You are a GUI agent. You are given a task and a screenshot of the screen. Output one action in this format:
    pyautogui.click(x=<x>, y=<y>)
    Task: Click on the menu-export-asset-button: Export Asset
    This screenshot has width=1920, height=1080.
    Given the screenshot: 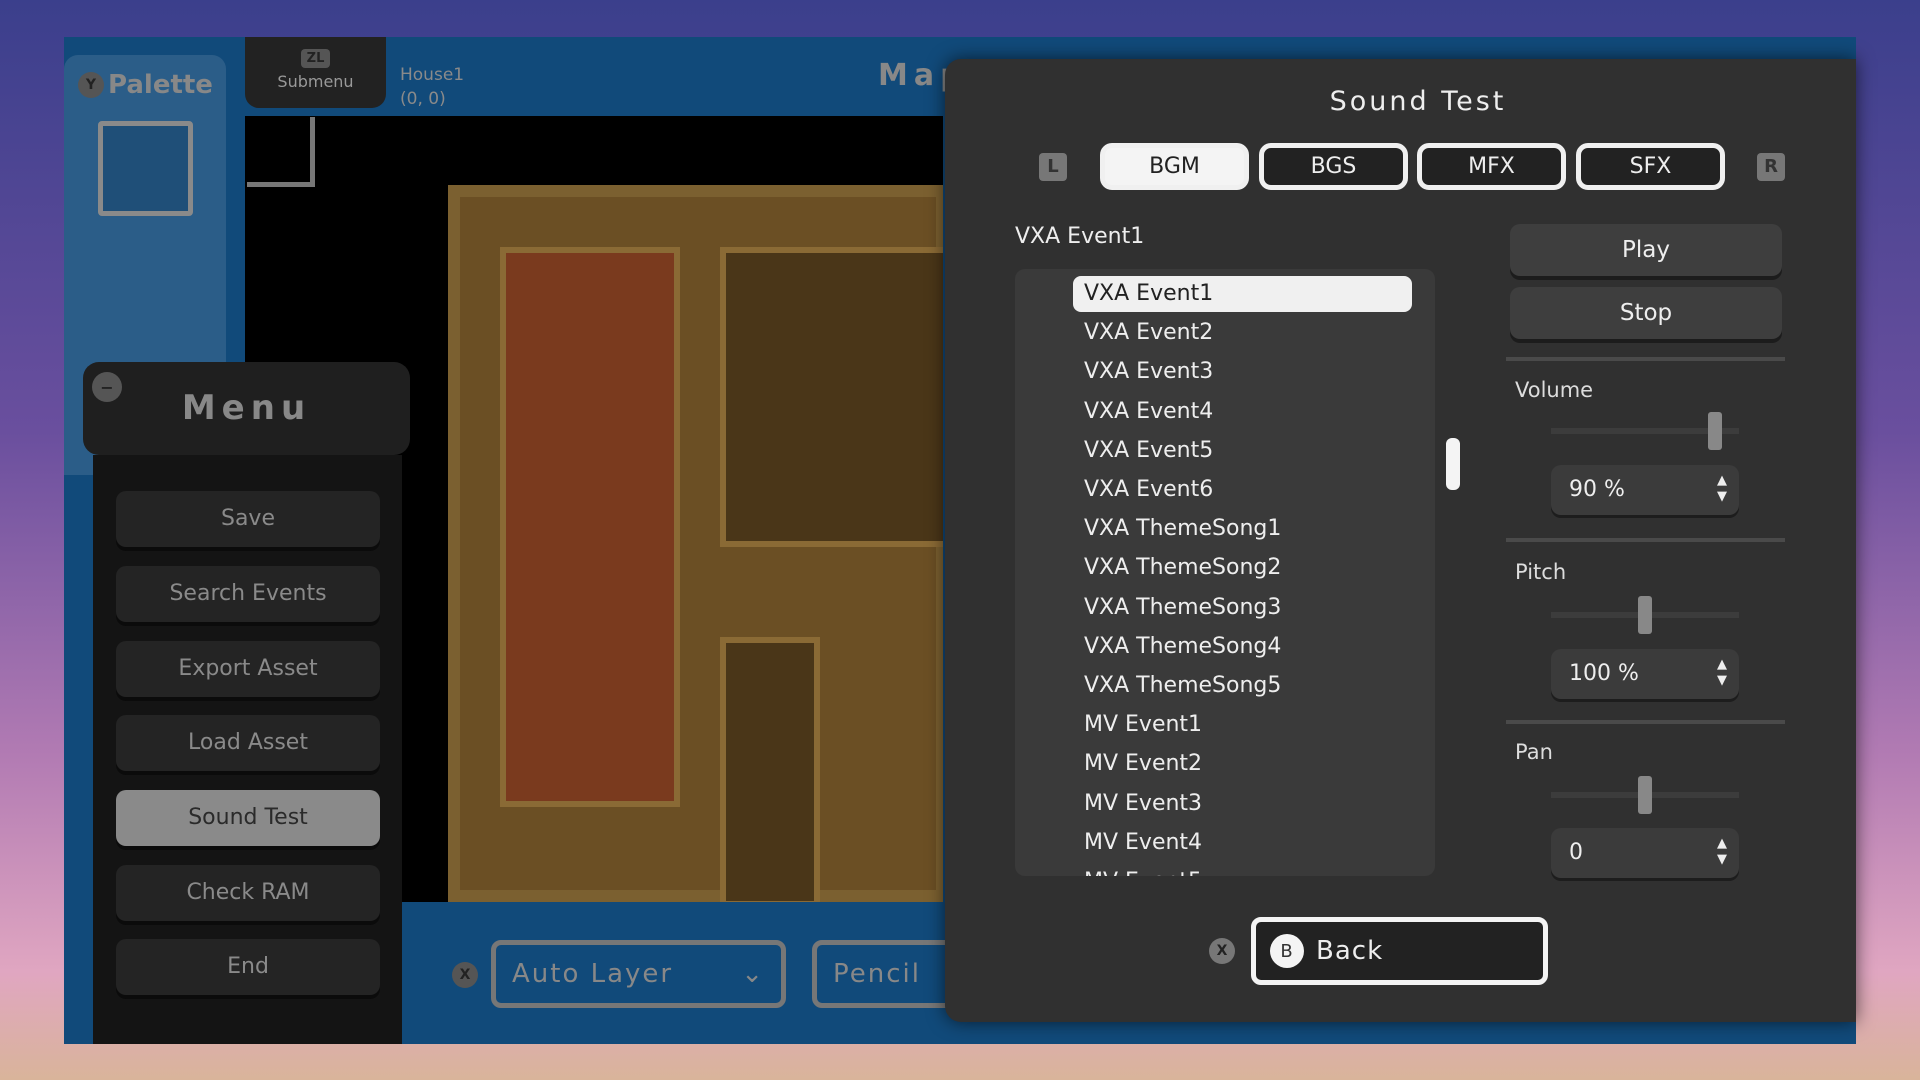 What is the action you would take?
    pyautogui.click(x=248, y=669)
    